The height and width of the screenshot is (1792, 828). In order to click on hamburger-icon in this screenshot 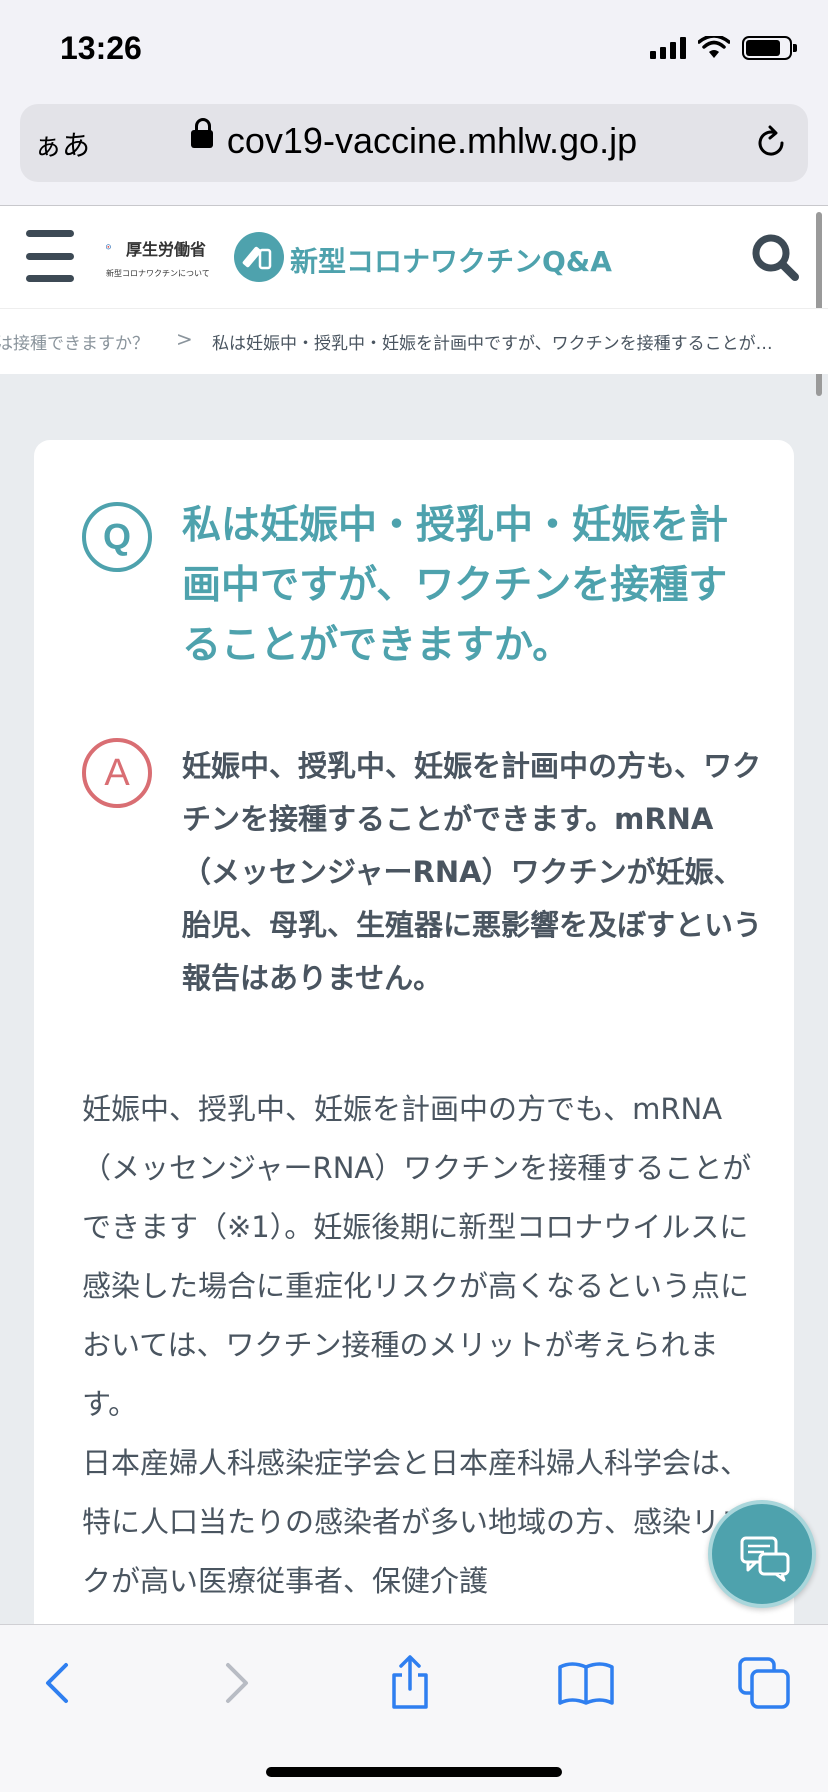, I will do `click(50, 256)`.